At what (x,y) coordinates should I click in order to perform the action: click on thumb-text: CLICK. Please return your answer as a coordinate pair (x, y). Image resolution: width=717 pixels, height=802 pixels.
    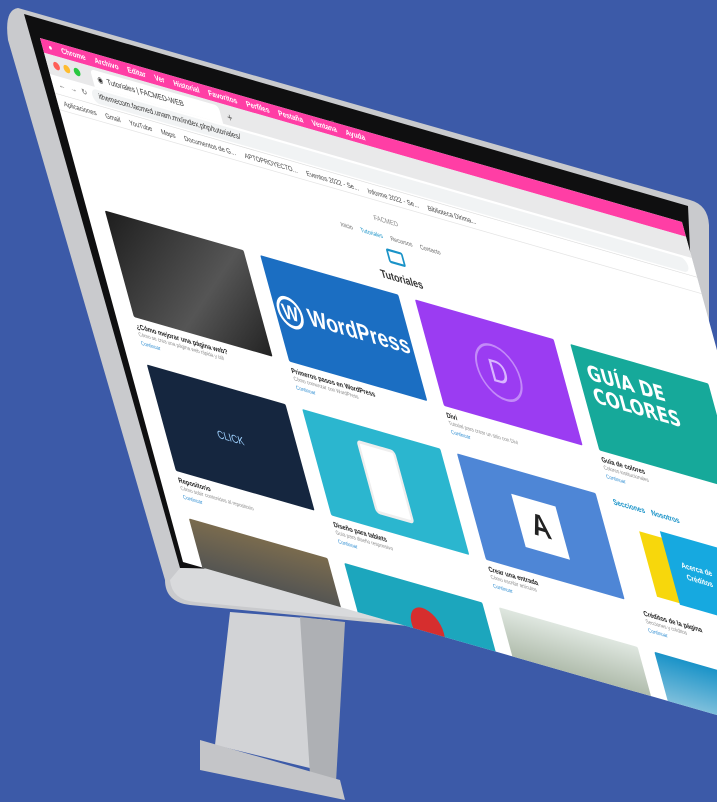
    Looking at the image, I should click on (230, 437).